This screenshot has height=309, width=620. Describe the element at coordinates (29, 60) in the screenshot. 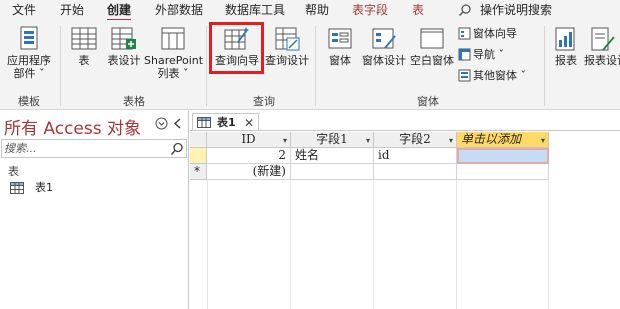

I see `application-parts-label-1: 应用程序` at that location.